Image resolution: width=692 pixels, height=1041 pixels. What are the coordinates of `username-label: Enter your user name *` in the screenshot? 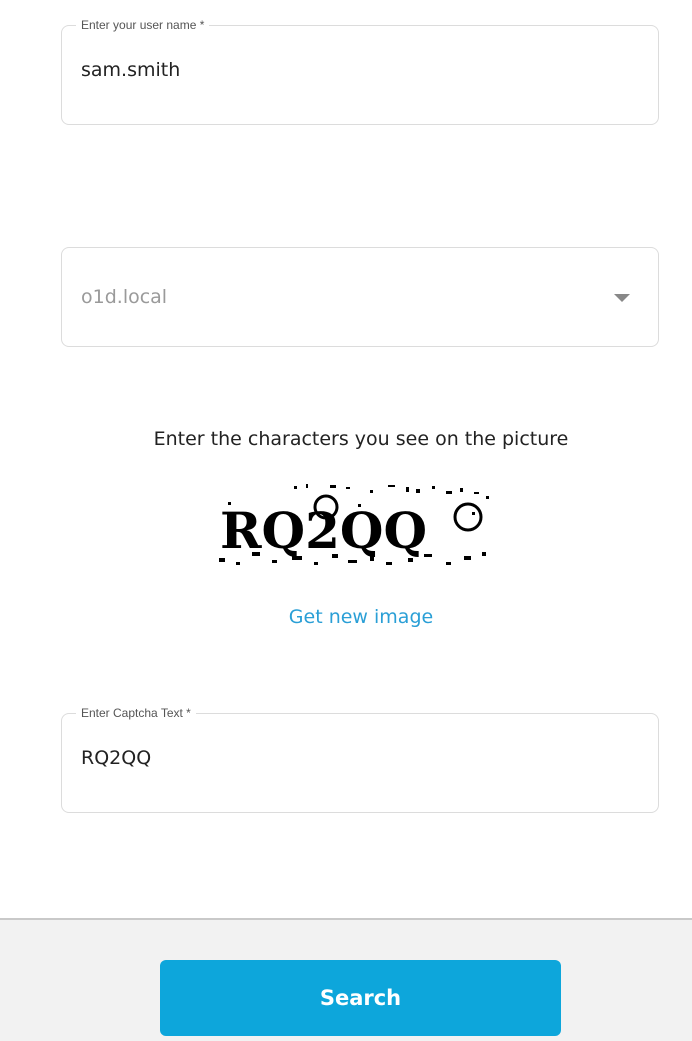 It's located at (143, 25).